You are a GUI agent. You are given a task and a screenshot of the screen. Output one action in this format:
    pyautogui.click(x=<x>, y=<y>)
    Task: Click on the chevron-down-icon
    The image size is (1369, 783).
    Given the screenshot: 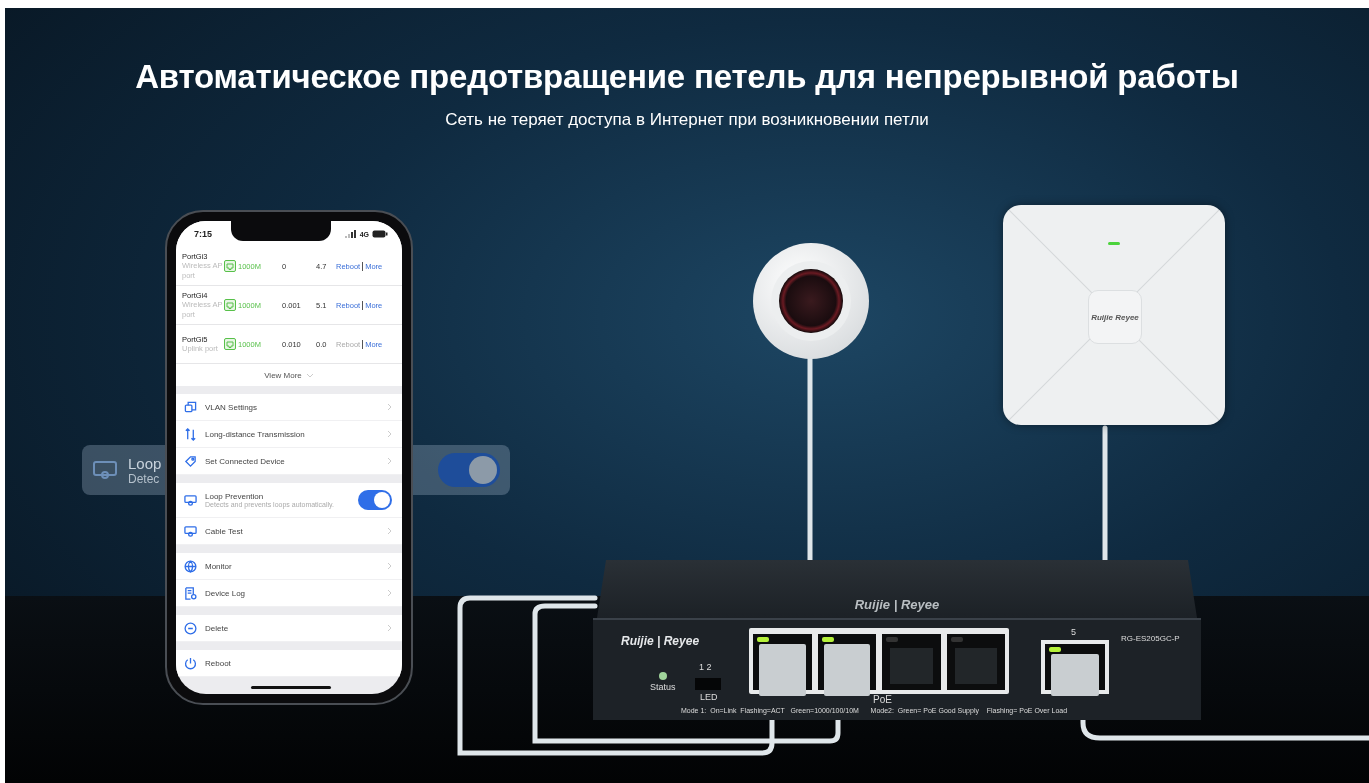 What is the action you would take?
    pyautogui.click(x=309, y=375)
    